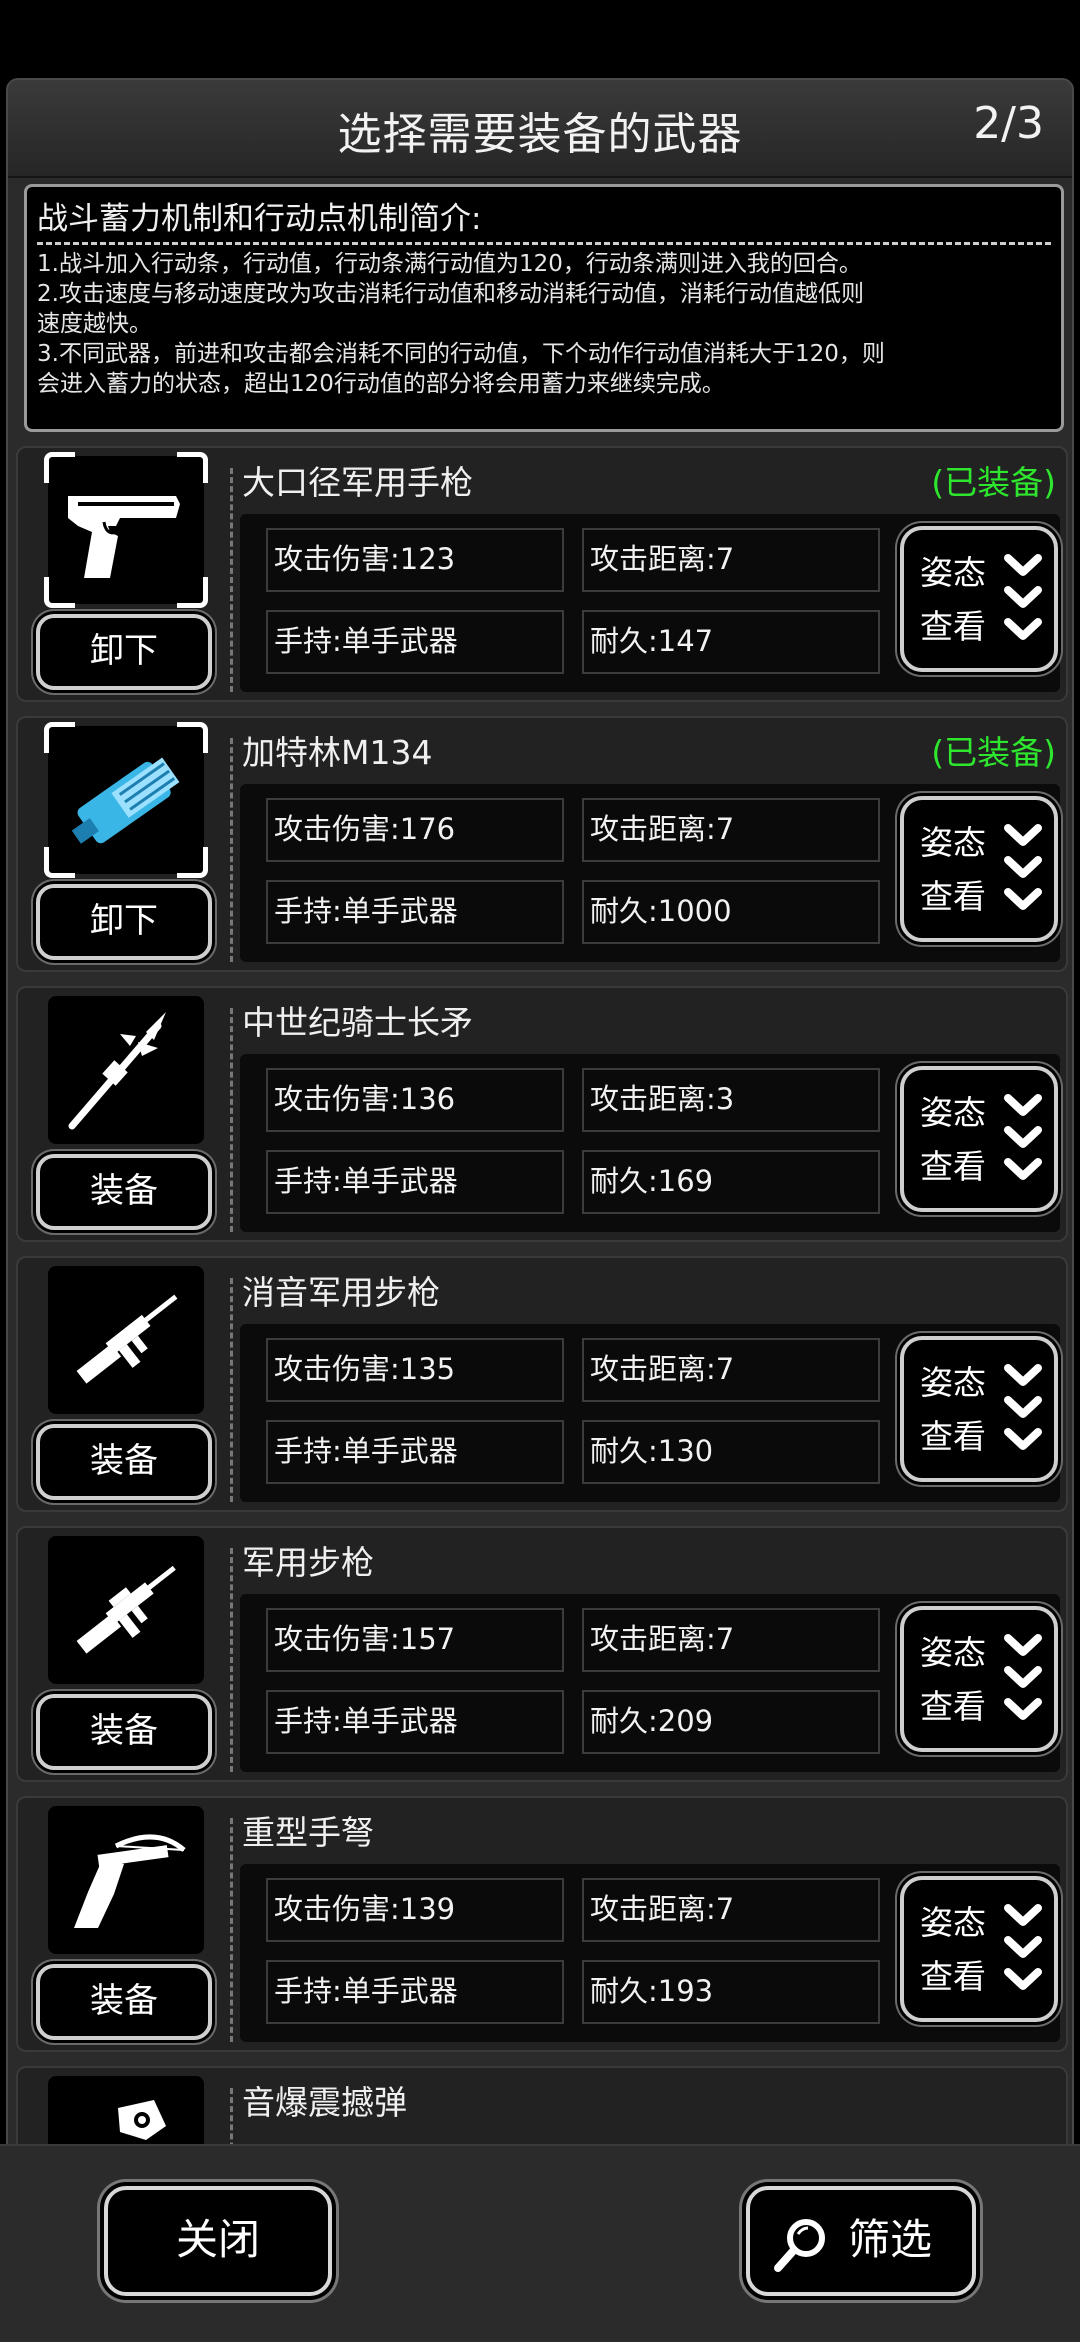 This screenshot has width=1080, height=2342. I want to click on page-indicator: 2/3, so click(1008, 123).